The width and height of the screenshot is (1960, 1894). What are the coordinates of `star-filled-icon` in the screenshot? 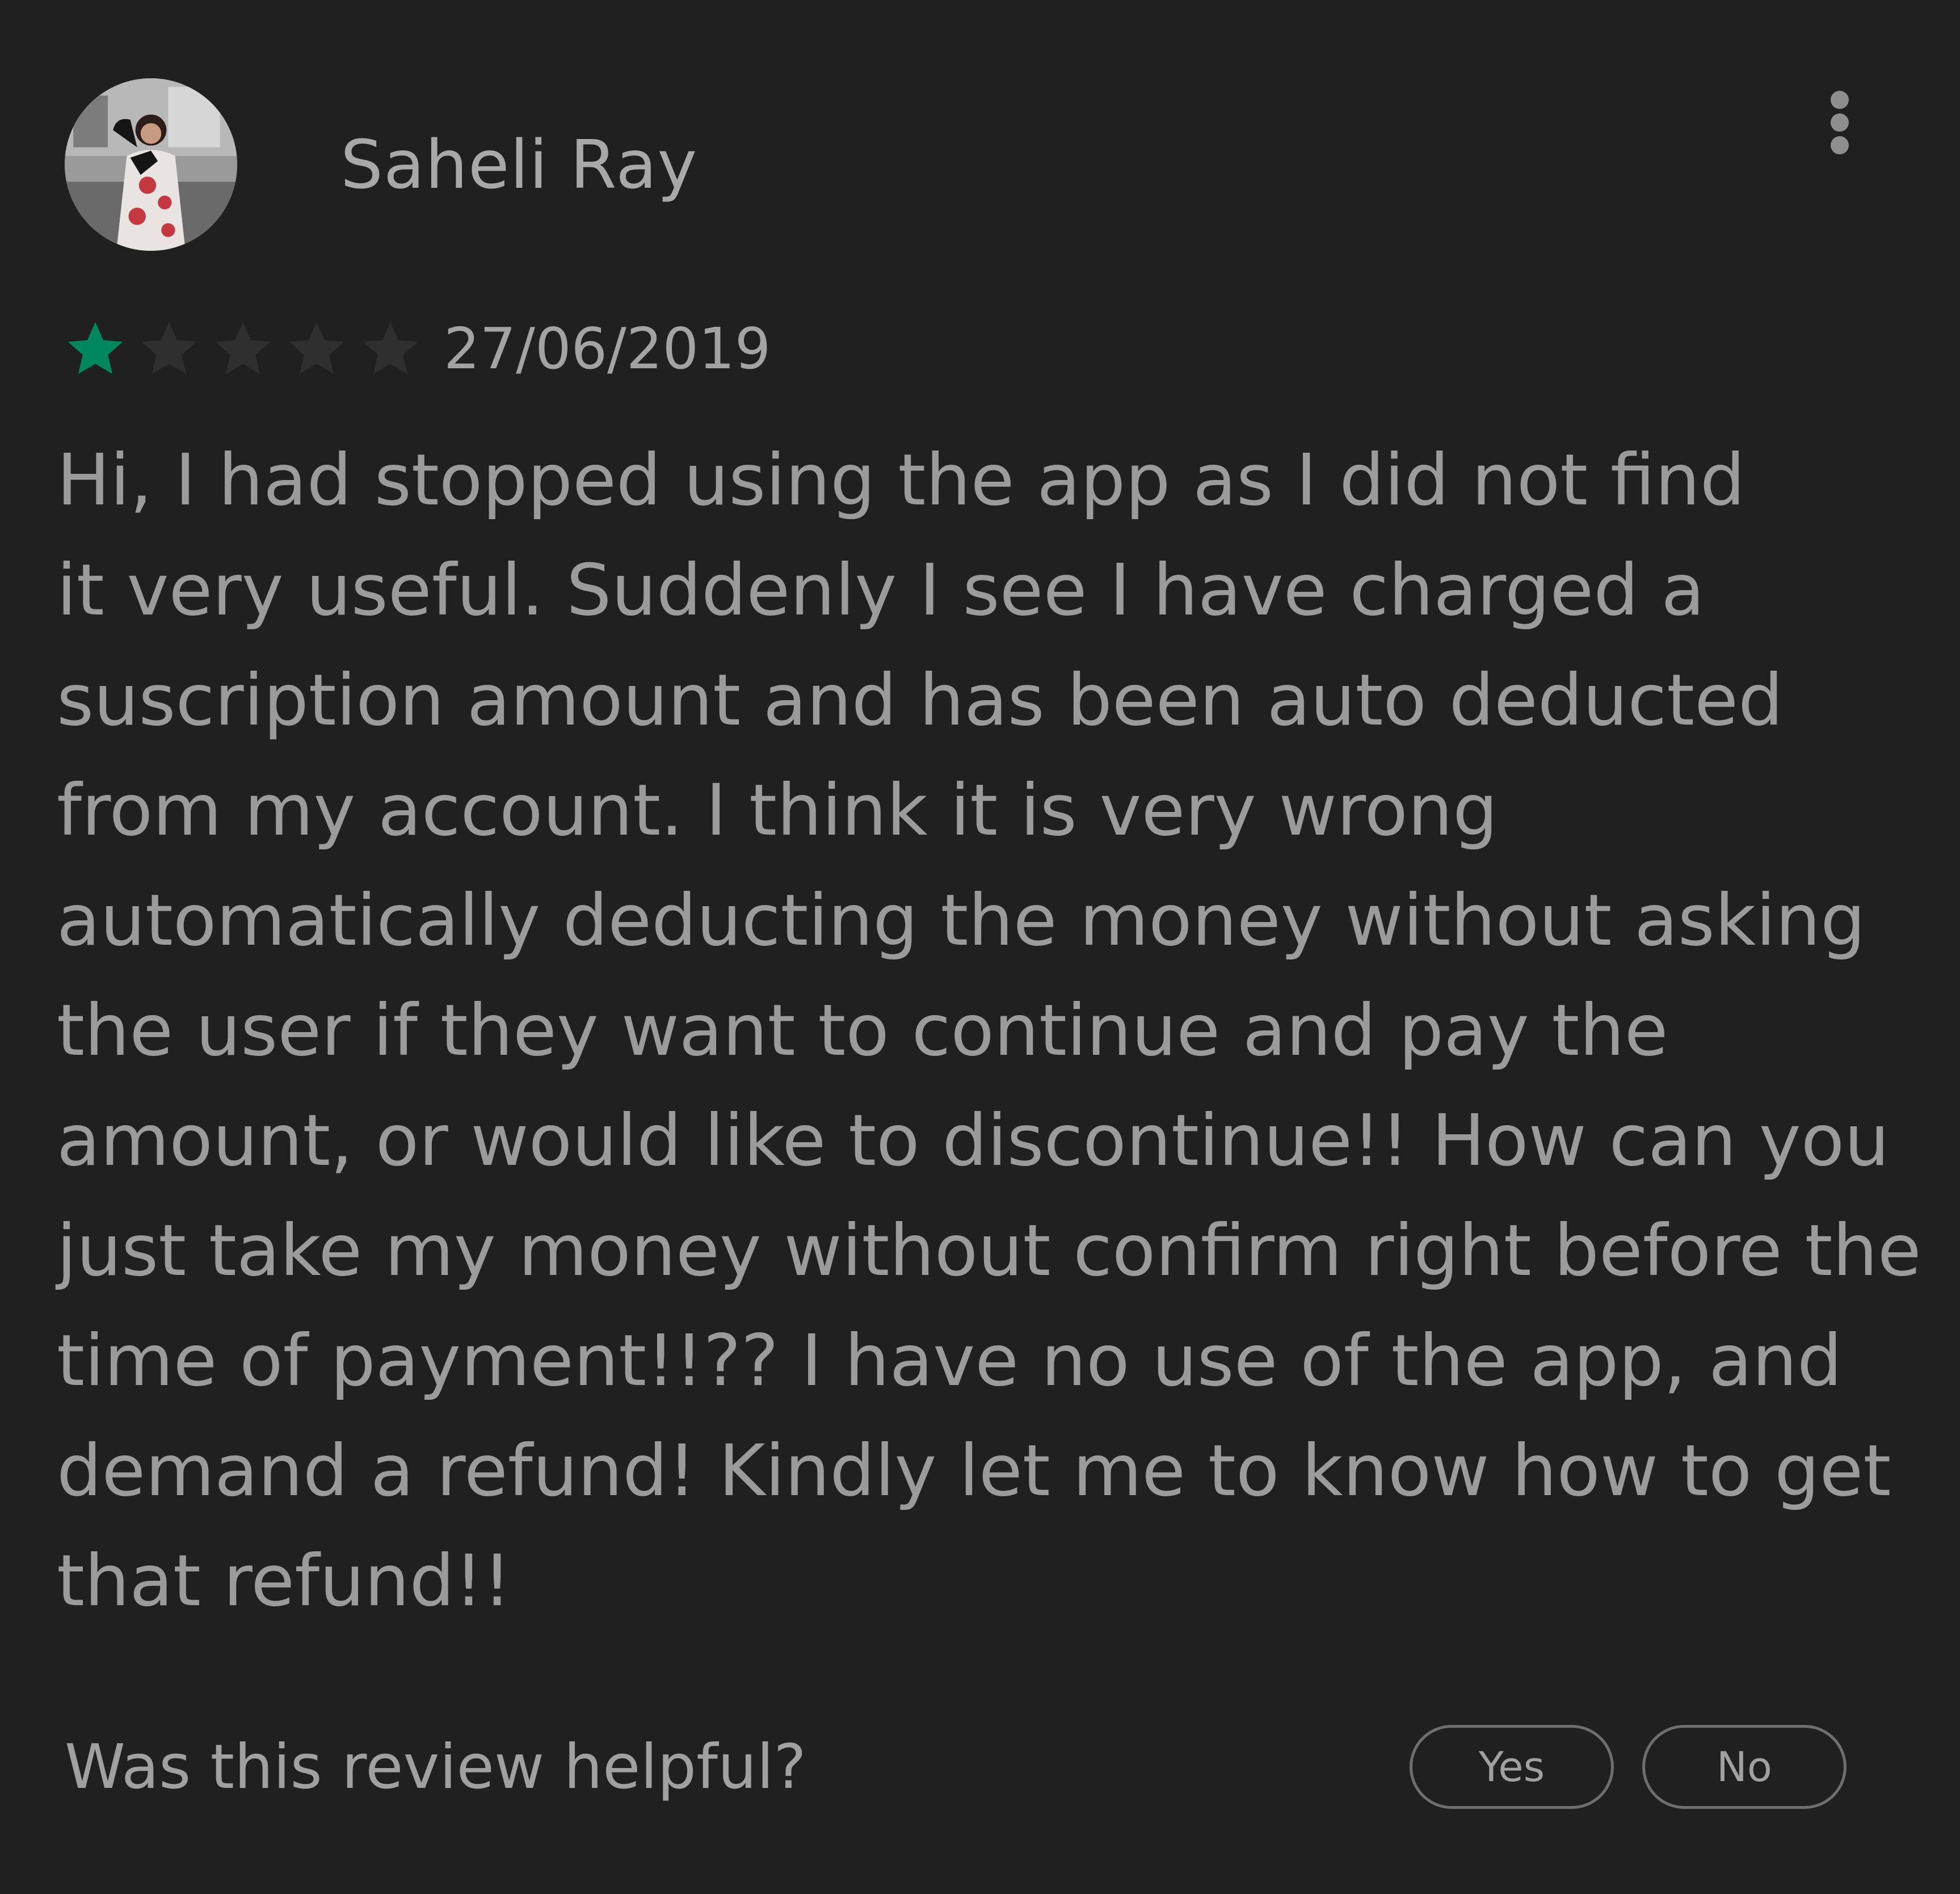 It's located at (95, 348).